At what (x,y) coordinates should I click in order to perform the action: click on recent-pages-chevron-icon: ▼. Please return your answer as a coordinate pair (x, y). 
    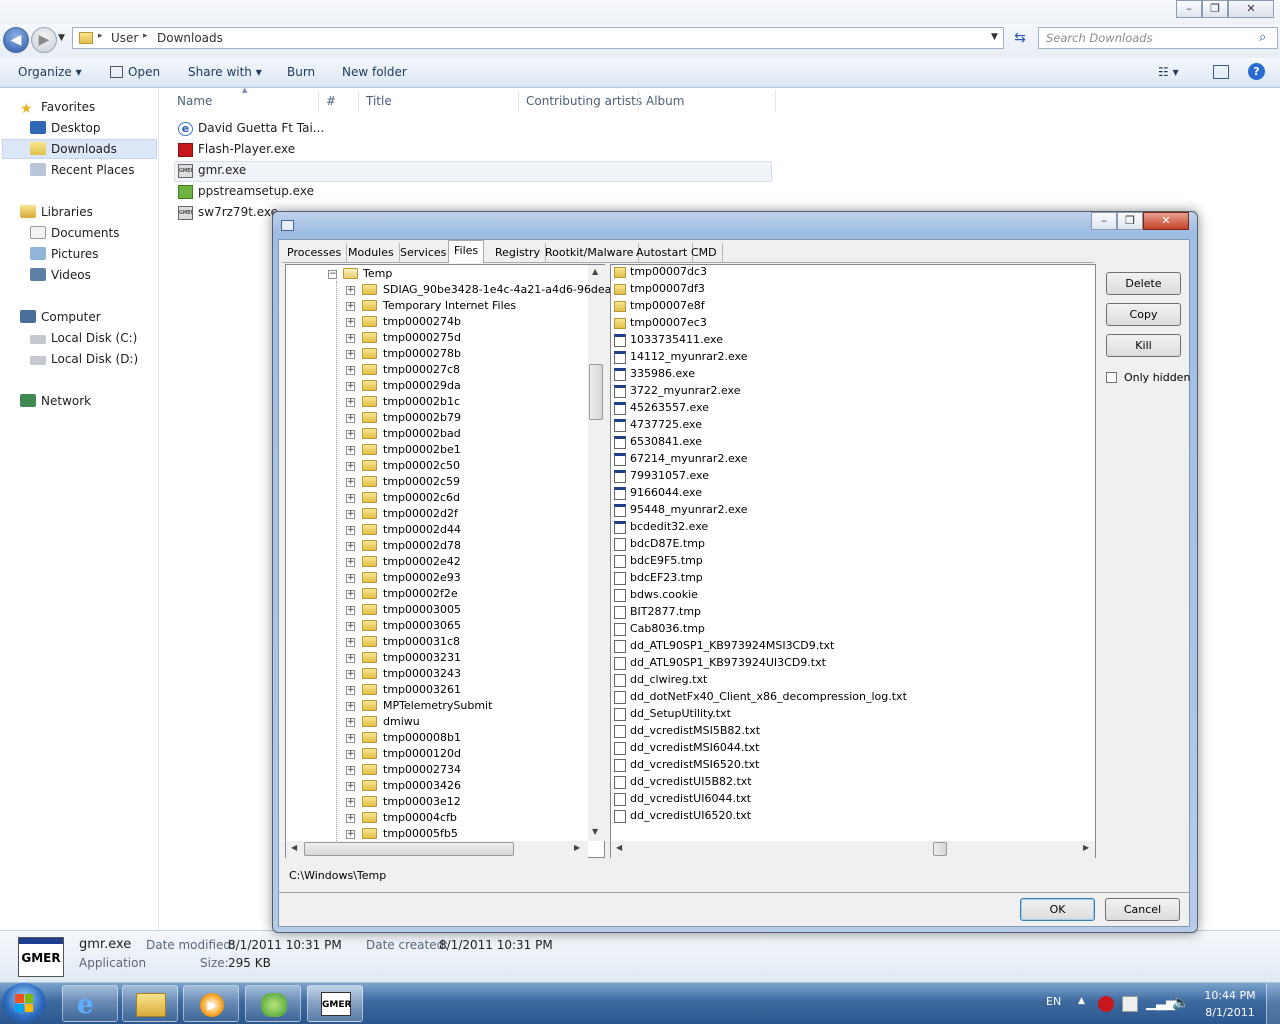
    Looking at the image, I should click on (61, 38).